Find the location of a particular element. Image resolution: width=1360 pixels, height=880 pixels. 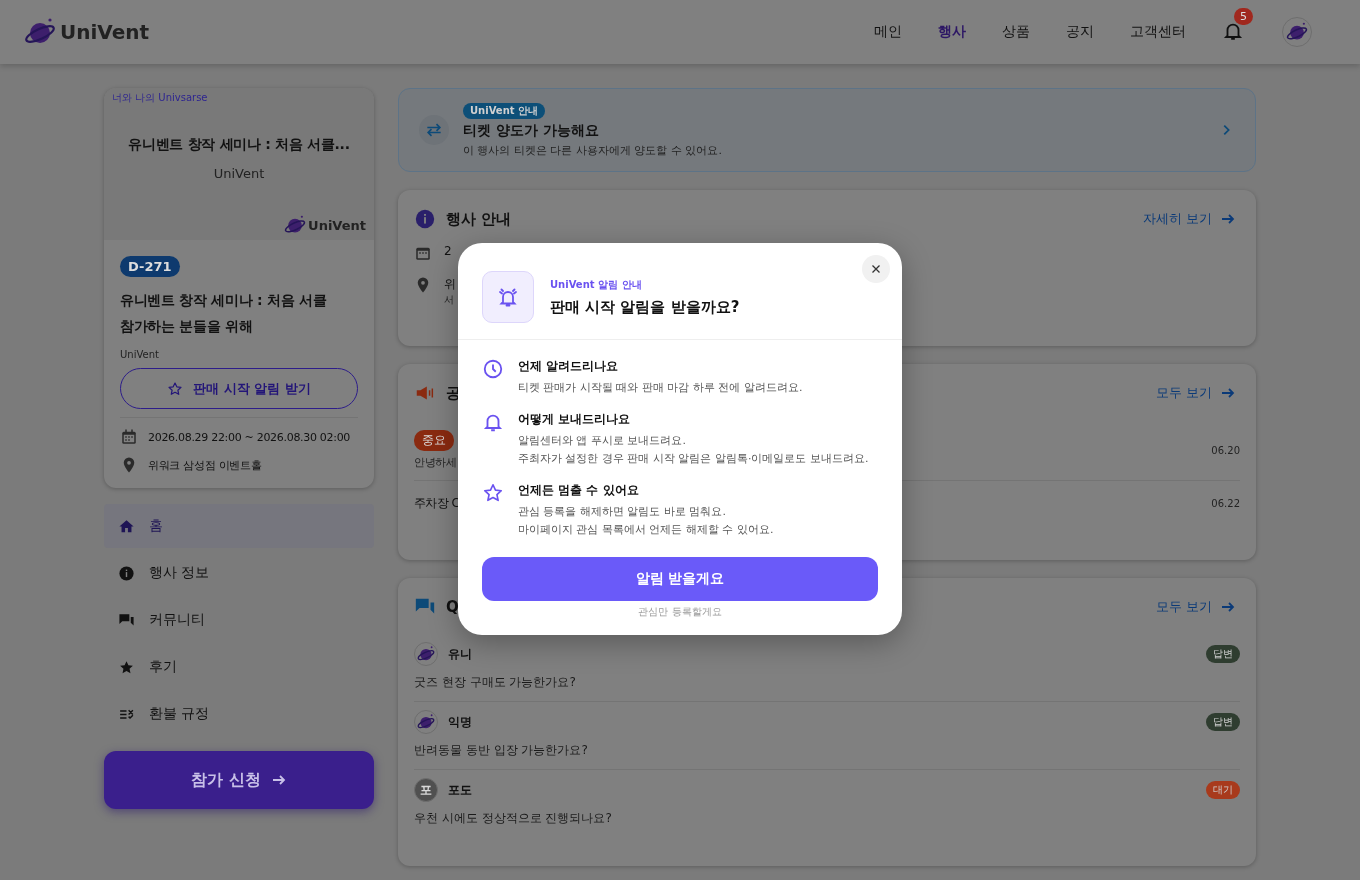

question-text: 굿즈 현장 구매도 가능한가요? is located at coordinates (495, 682).